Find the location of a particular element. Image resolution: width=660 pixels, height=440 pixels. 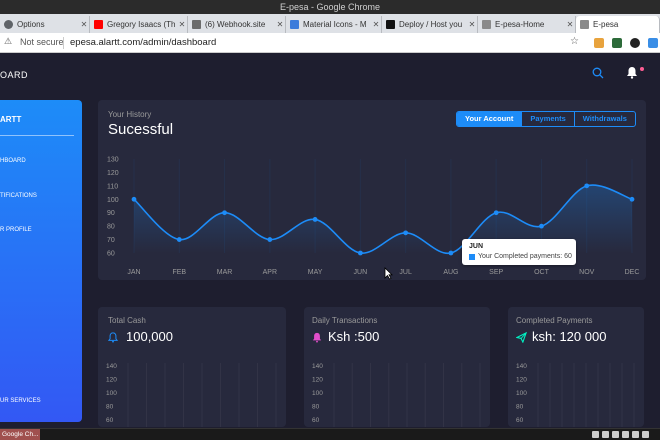

sidebar-title: ARTT is located at coordinates (10, 119).